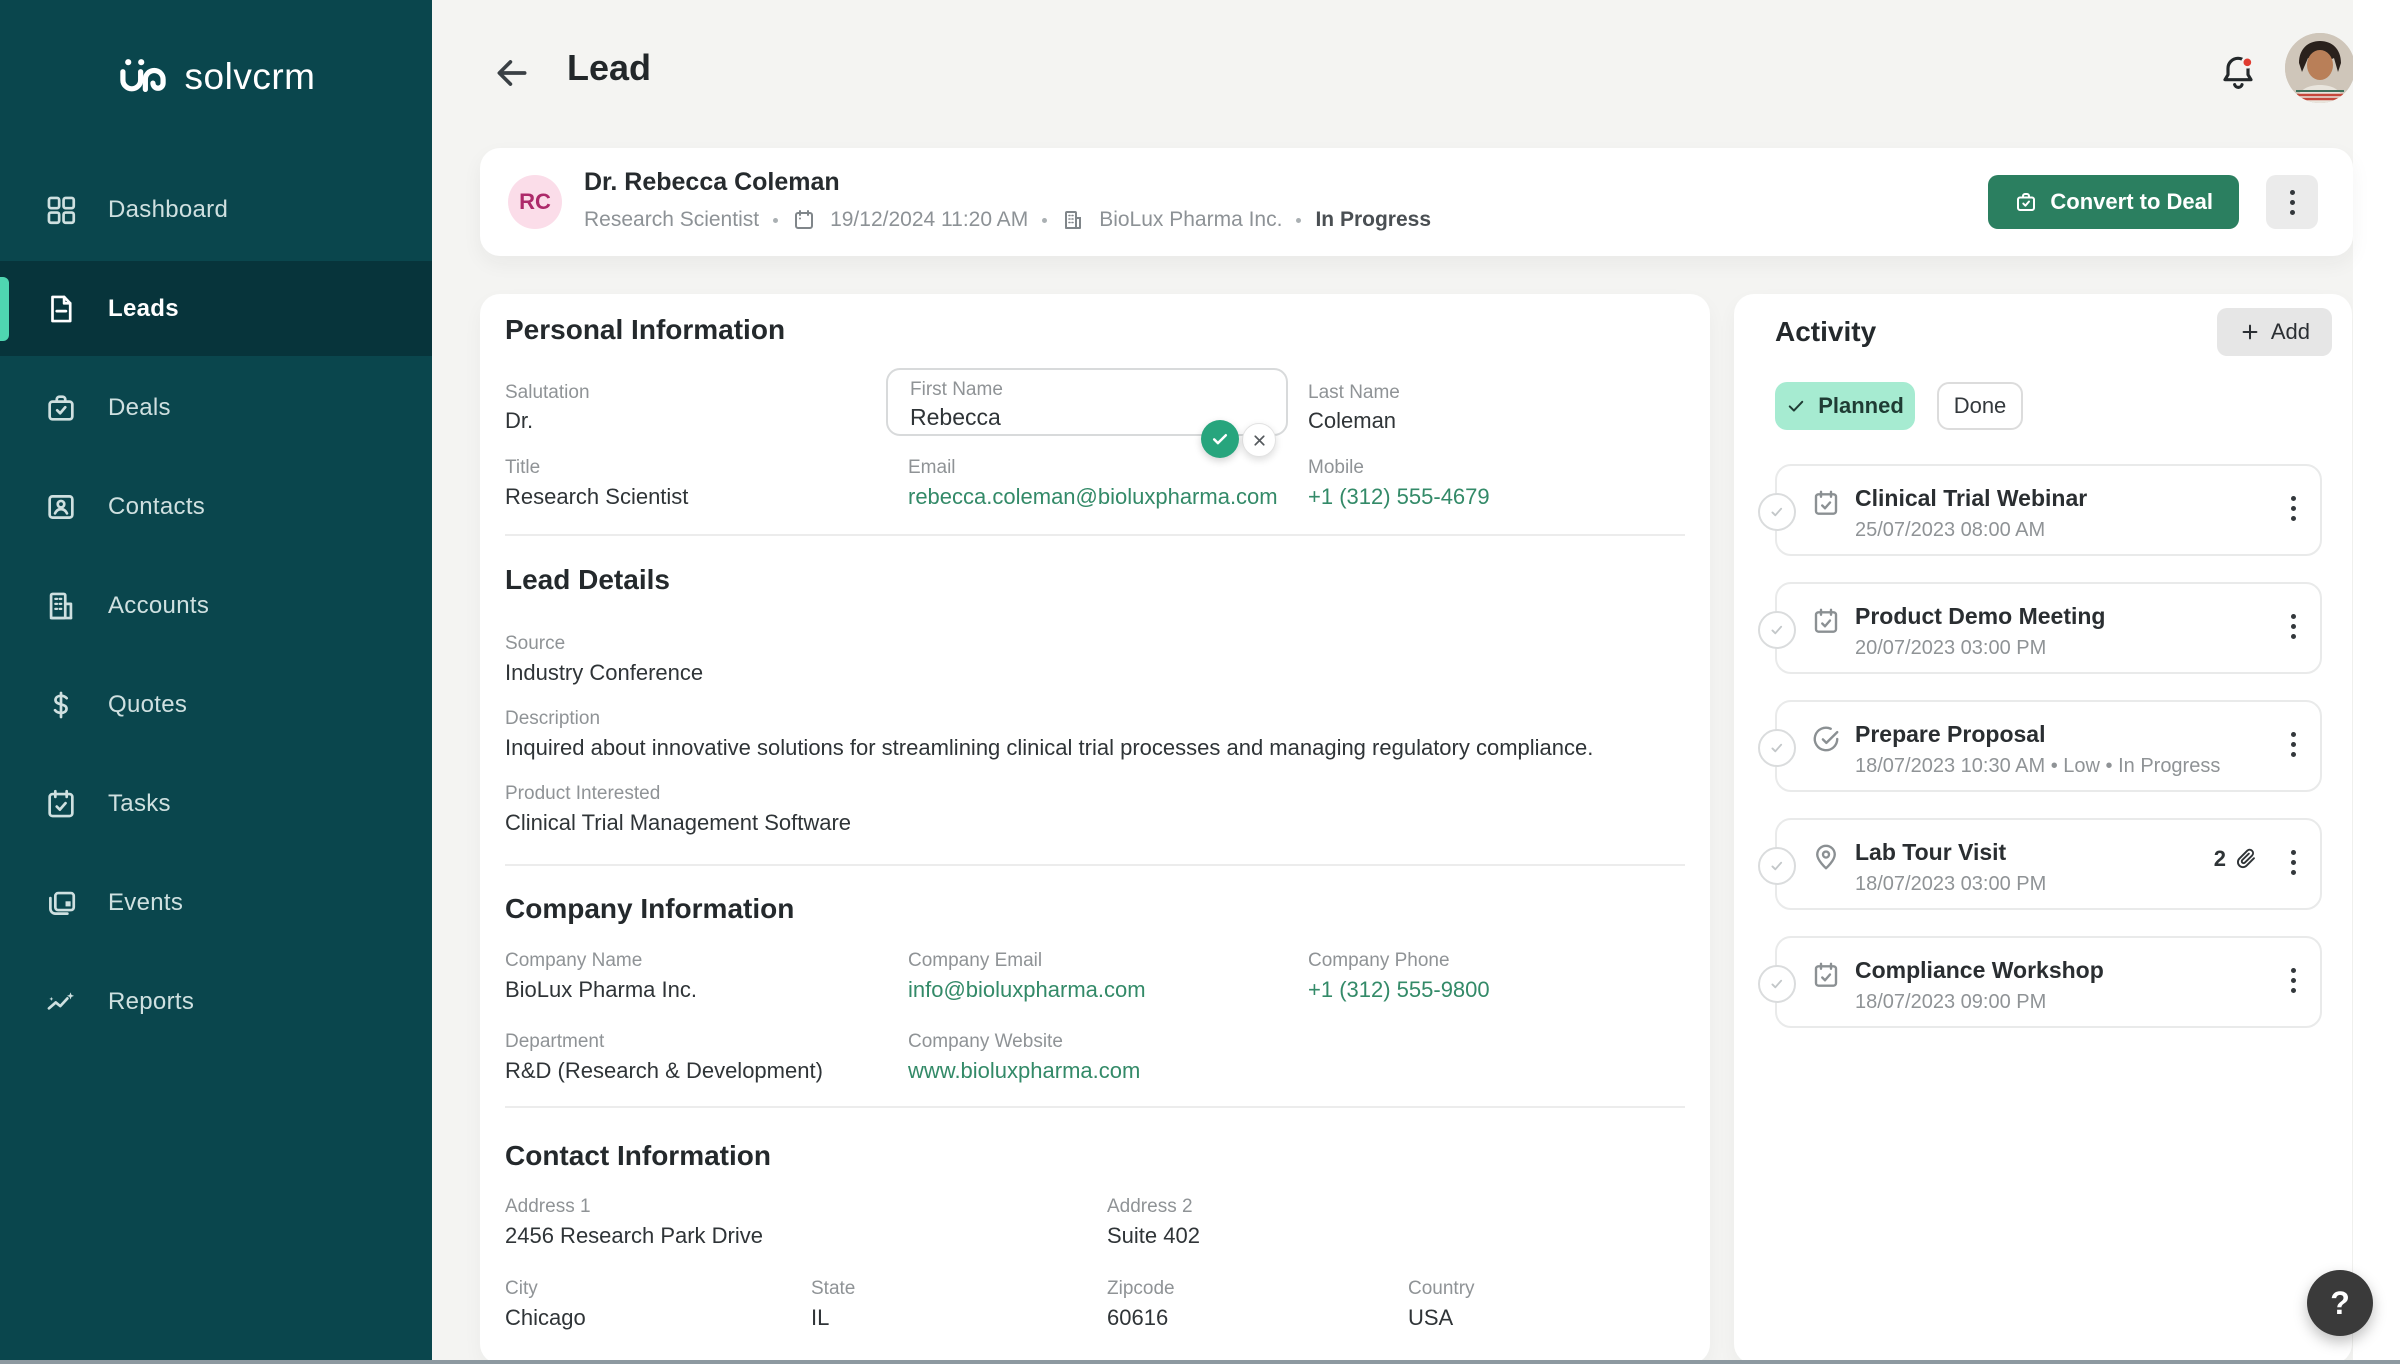 The height and width of the screenshot is (1364, 2400). What do you see at coordinates (1393, 74) in the screenshot?
I see `page-header: Lead` at bounding box center [1393, 74].